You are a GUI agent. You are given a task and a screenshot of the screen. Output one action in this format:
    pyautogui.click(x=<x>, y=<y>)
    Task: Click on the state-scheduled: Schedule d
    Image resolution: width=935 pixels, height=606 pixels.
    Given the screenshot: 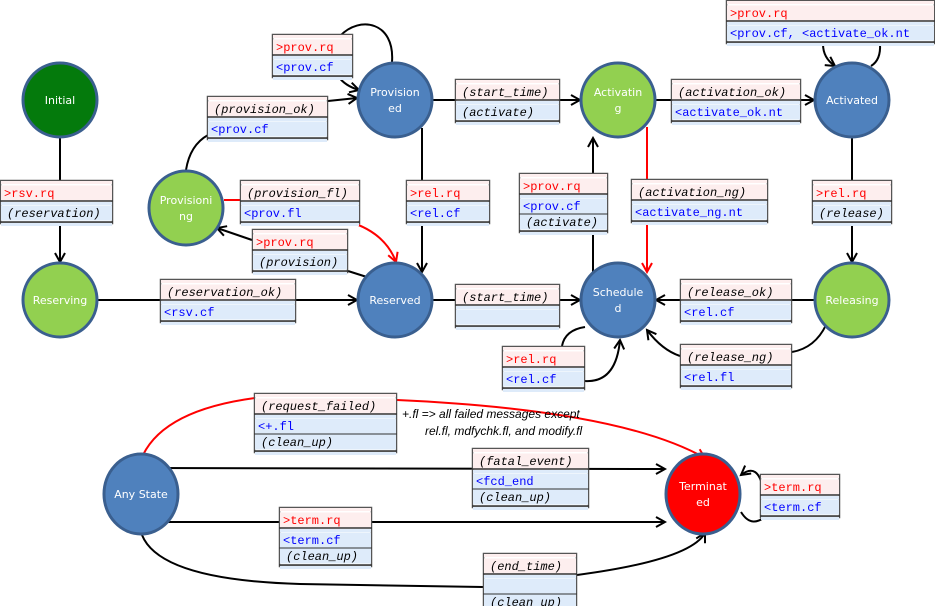 What is the action you would take?
    pyautogui.click(x=618, y=300)
    